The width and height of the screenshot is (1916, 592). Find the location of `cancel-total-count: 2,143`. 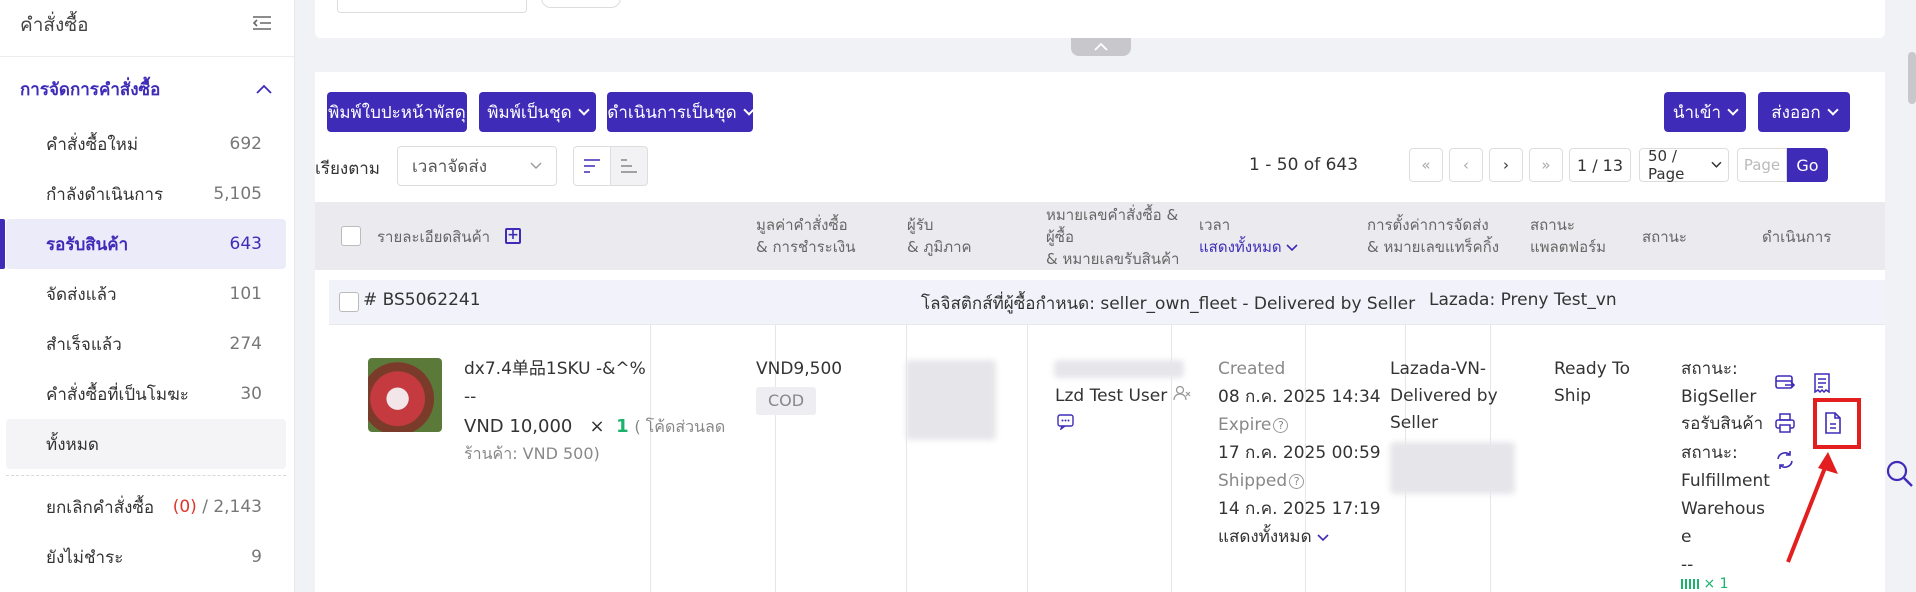

cancel-total-count: 2,143 is located at coordinates (237, 507).